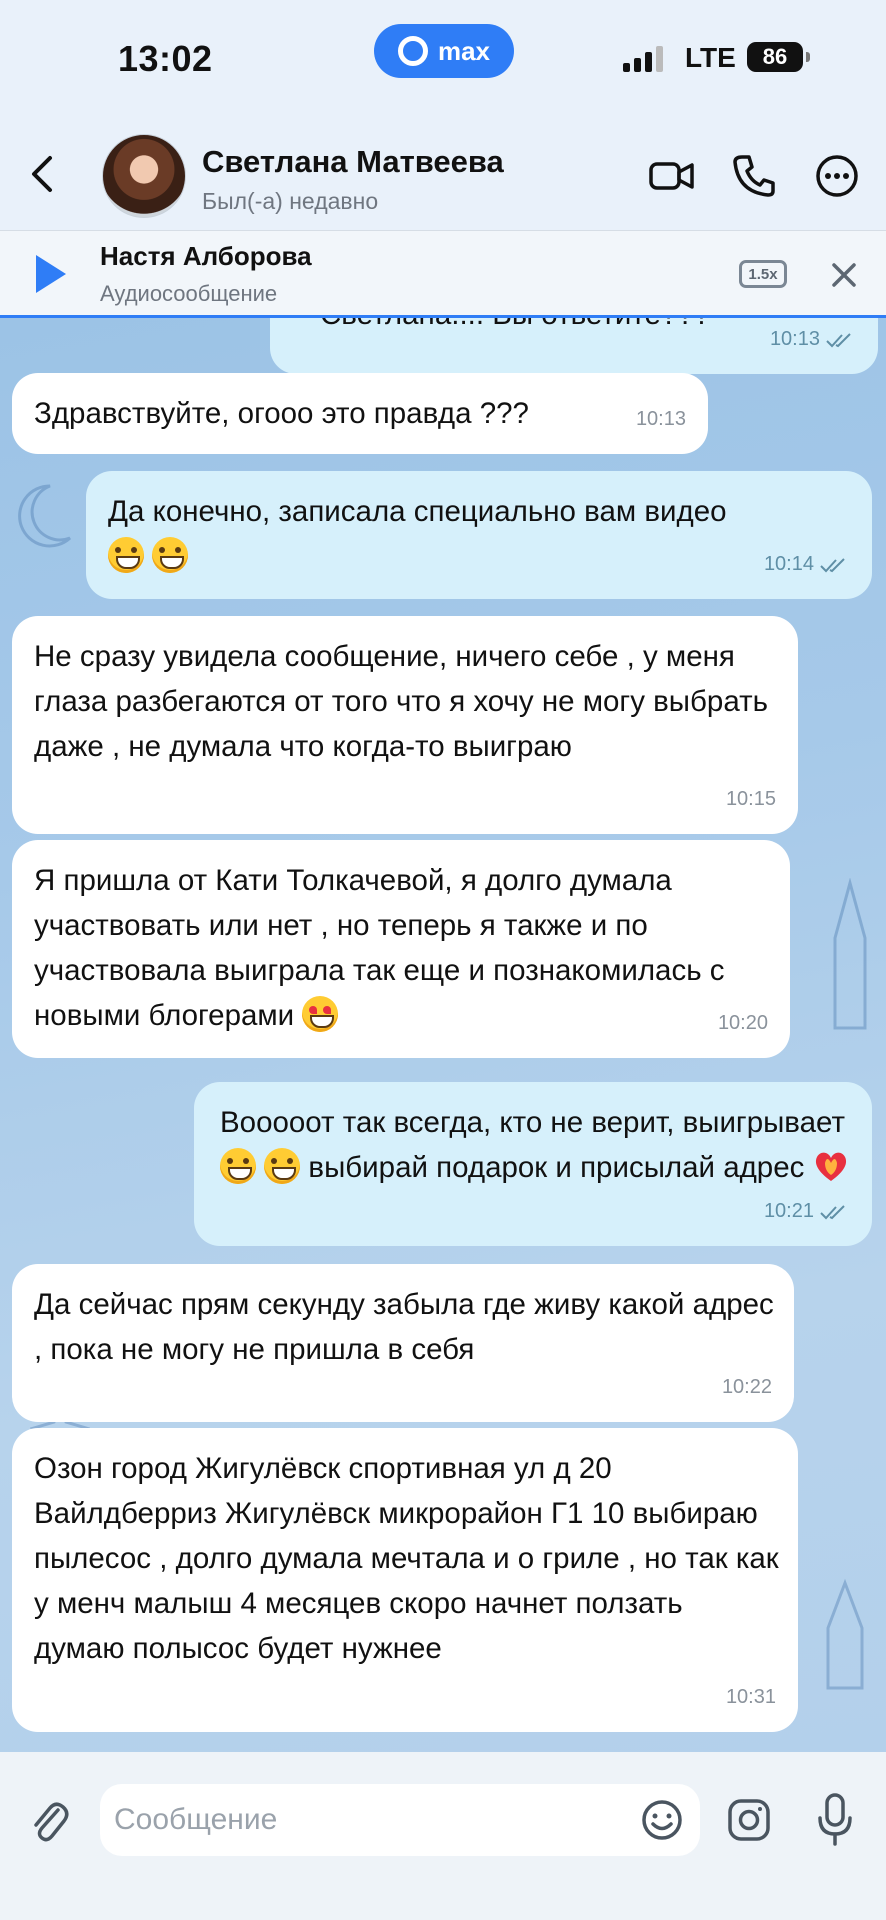 The width and height of the screenshot is (886, 1920). I want to click on phone-call-icon, so click(754, 176).